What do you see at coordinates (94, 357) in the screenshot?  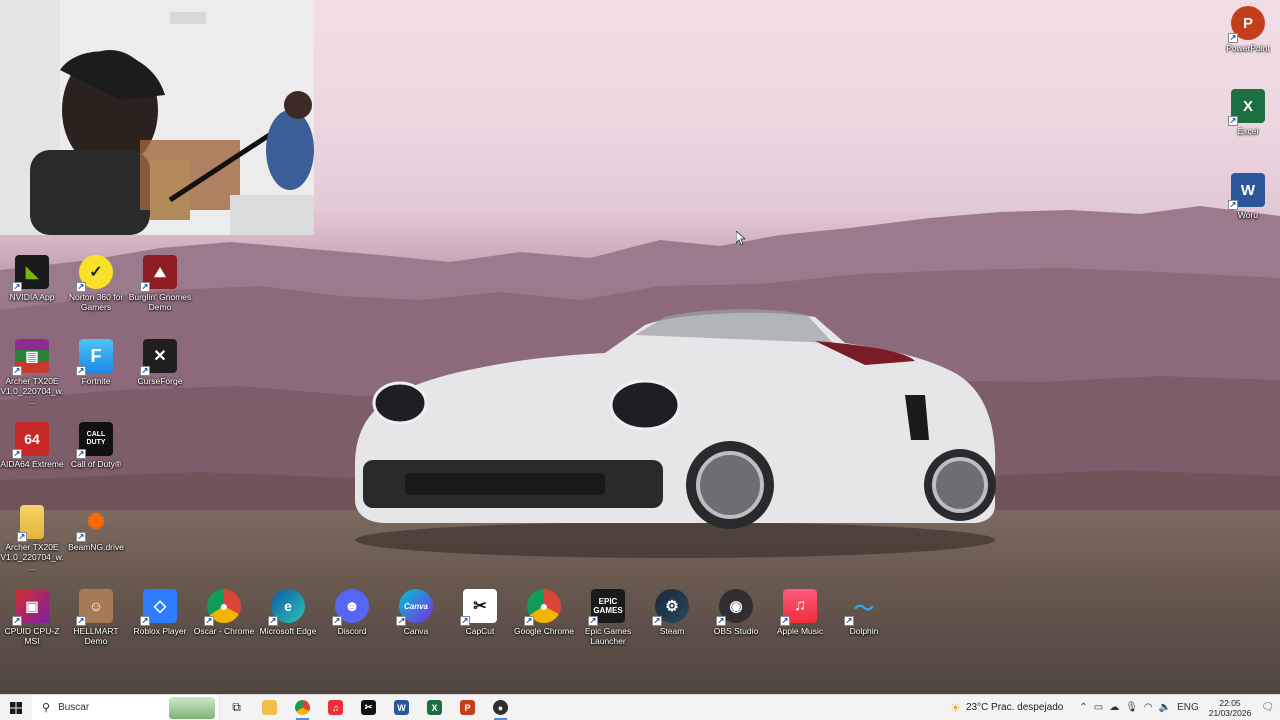 I see `fortnite-icon: F ↗` at bounding box center [94, 357].